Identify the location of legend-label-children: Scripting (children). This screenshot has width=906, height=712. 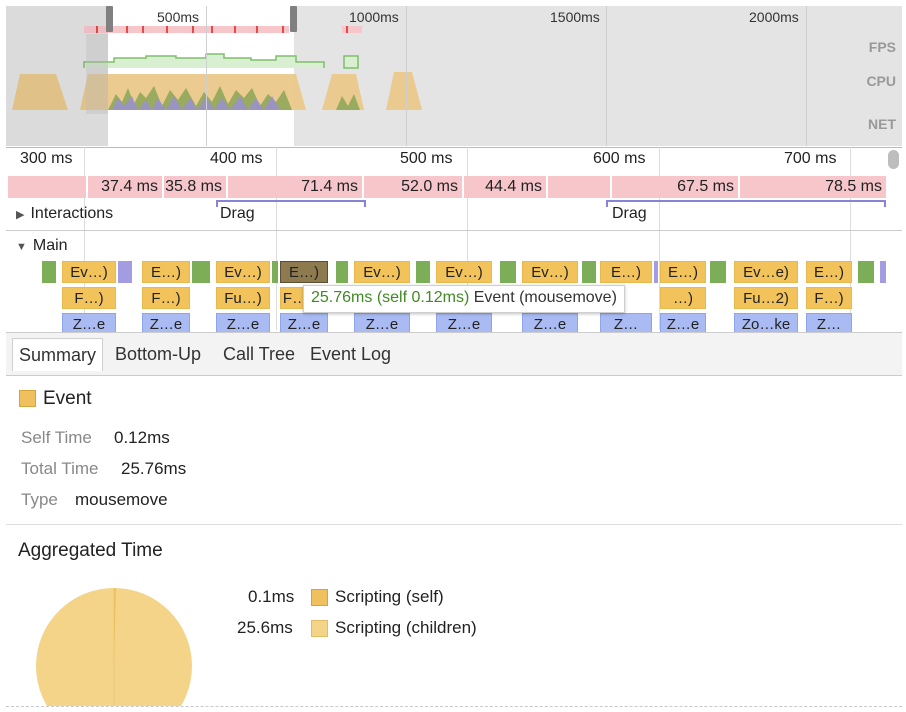
(406, 627).